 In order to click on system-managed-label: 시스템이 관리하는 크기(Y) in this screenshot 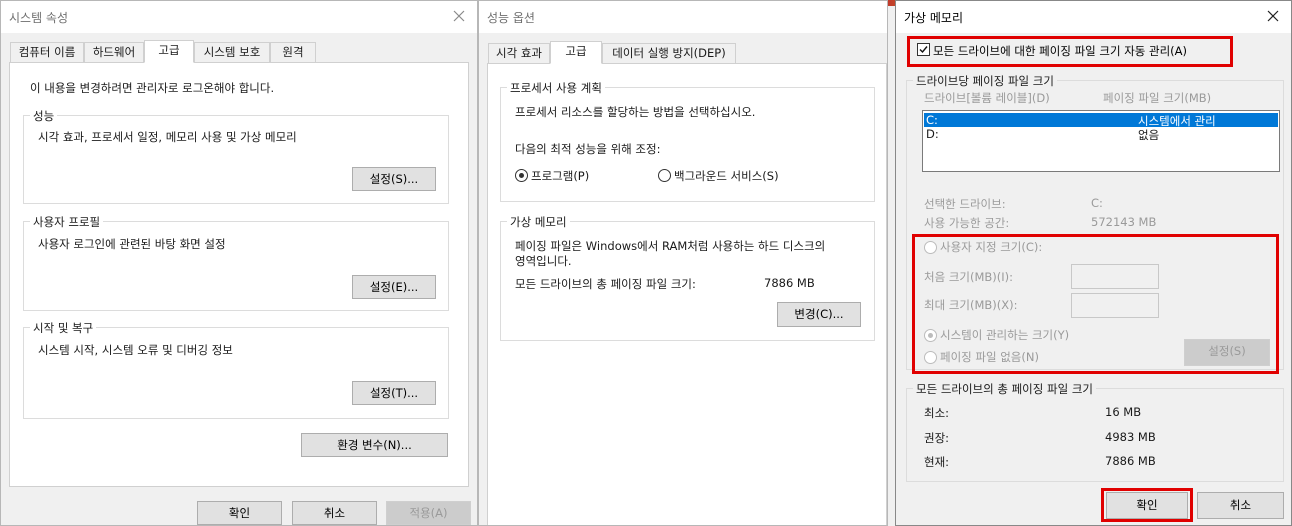, I will do `click(1004, 335)`.